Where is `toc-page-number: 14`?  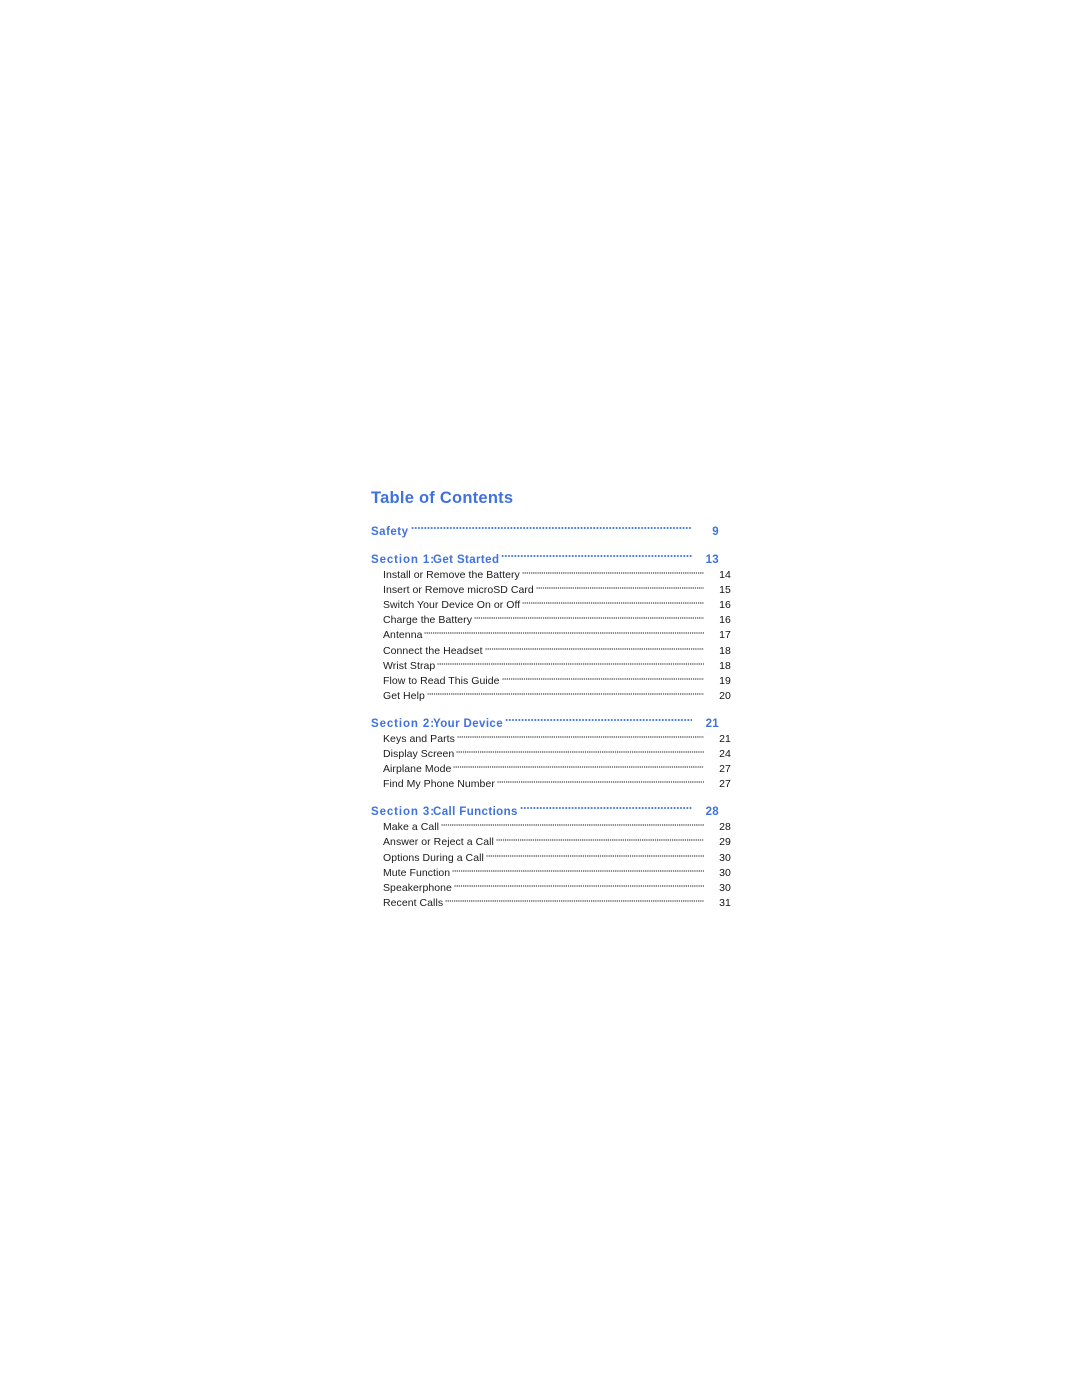 toc-page-number: 14 is located at coordinates (725, 575).